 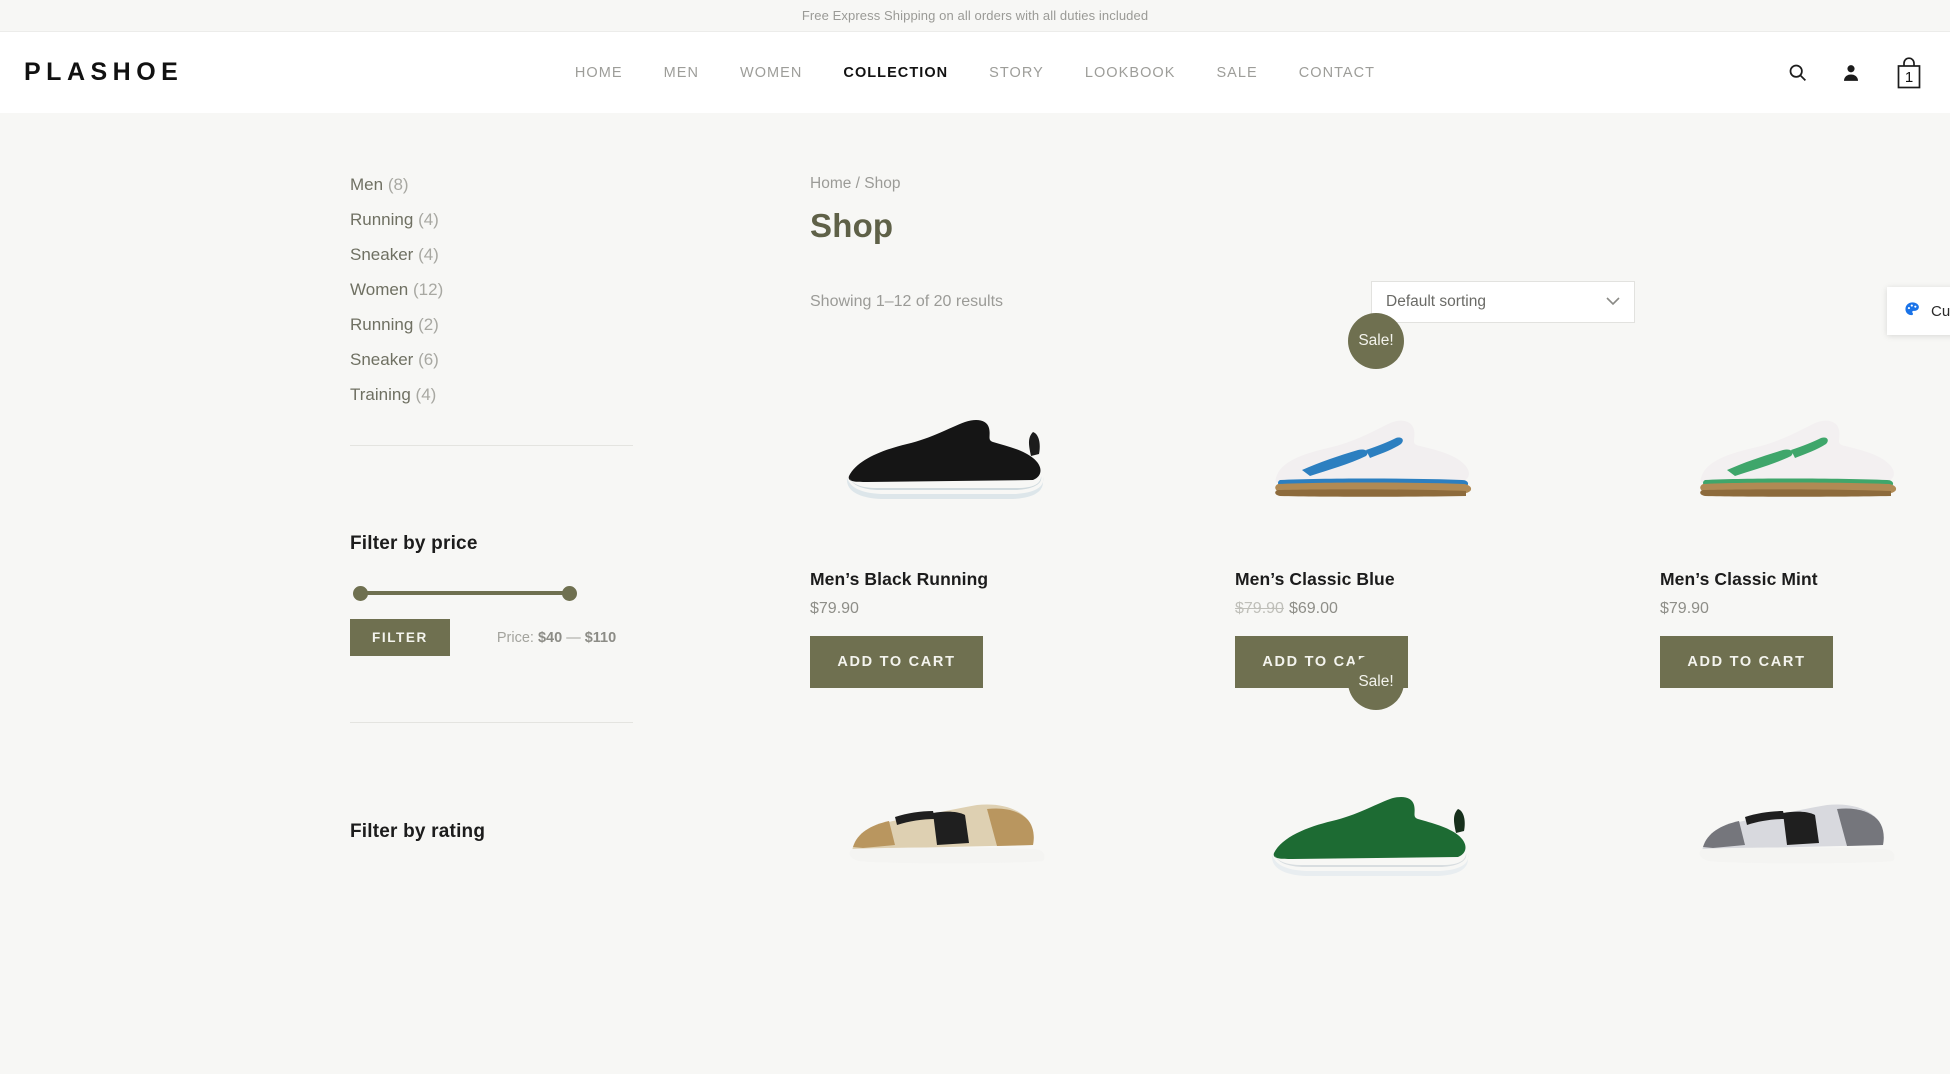 What do you see at coordinates (360, 593) in the screenshot?
I see `slider-handle-min` at bounding box center [360, 593].